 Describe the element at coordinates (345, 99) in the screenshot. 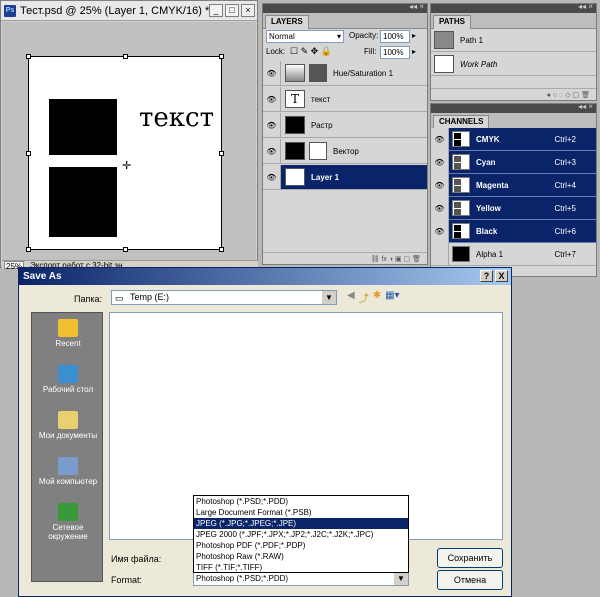

I see `layer-row: 👁 T текст` at that location.